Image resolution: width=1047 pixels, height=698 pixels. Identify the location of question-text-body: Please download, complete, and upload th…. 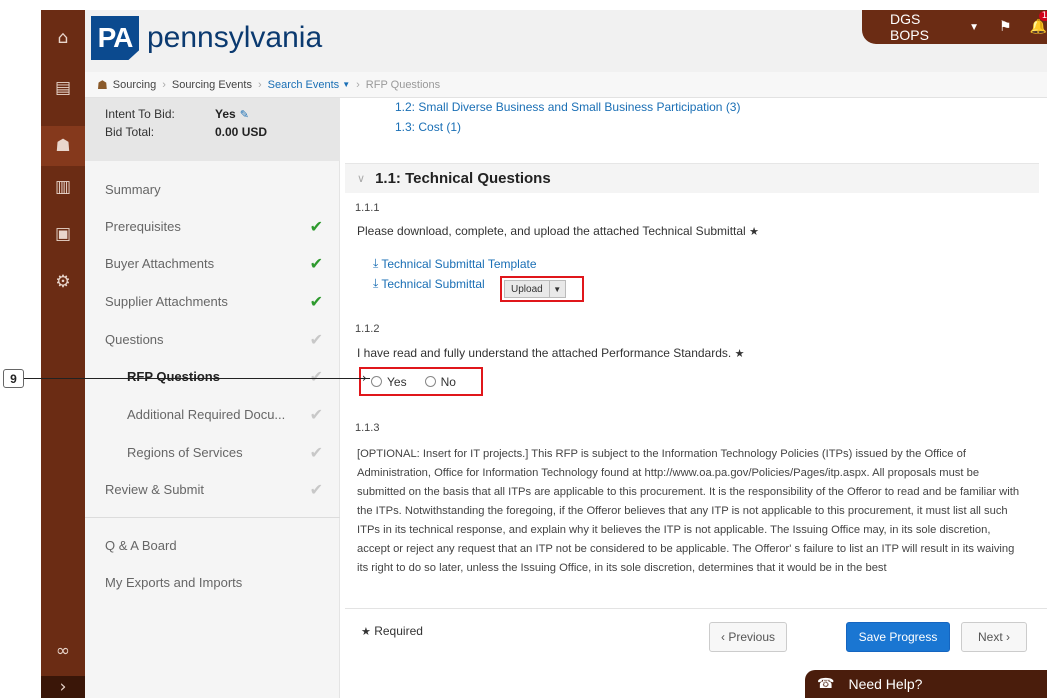
(551, 231).